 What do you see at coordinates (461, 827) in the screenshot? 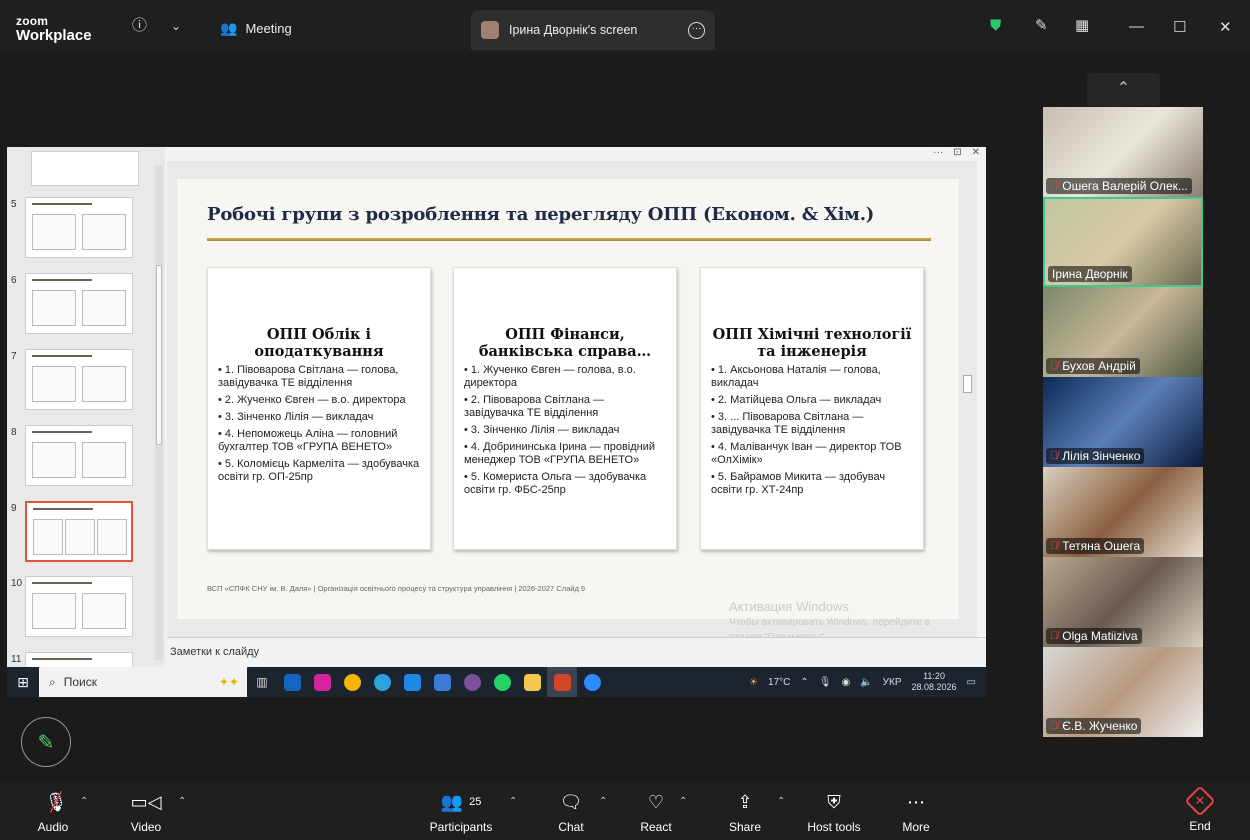
I see `participants-label: Participants` at bounding box center [461, 827].